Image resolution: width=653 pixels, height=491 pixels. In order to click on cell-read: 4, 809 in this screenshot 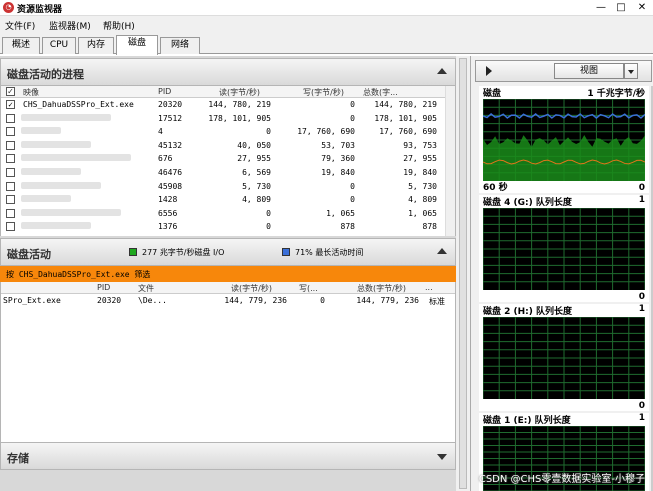, I will do `click(256, 200)`.